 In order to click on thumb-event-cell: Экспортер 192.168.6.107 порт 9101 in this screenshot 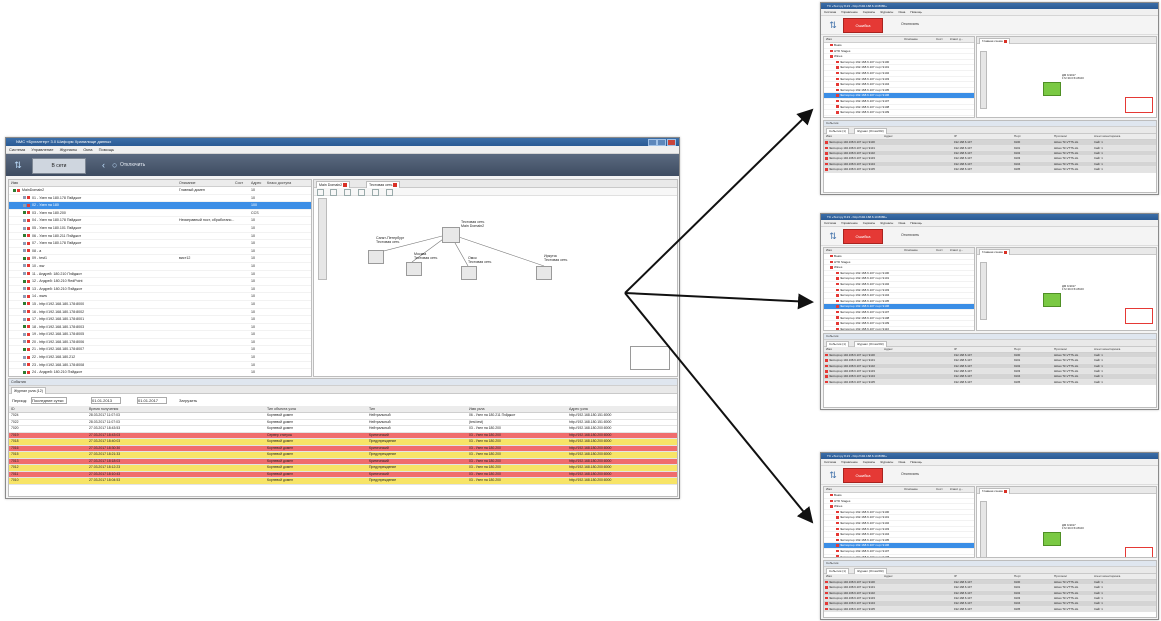, I will do `click(852, 587)`.